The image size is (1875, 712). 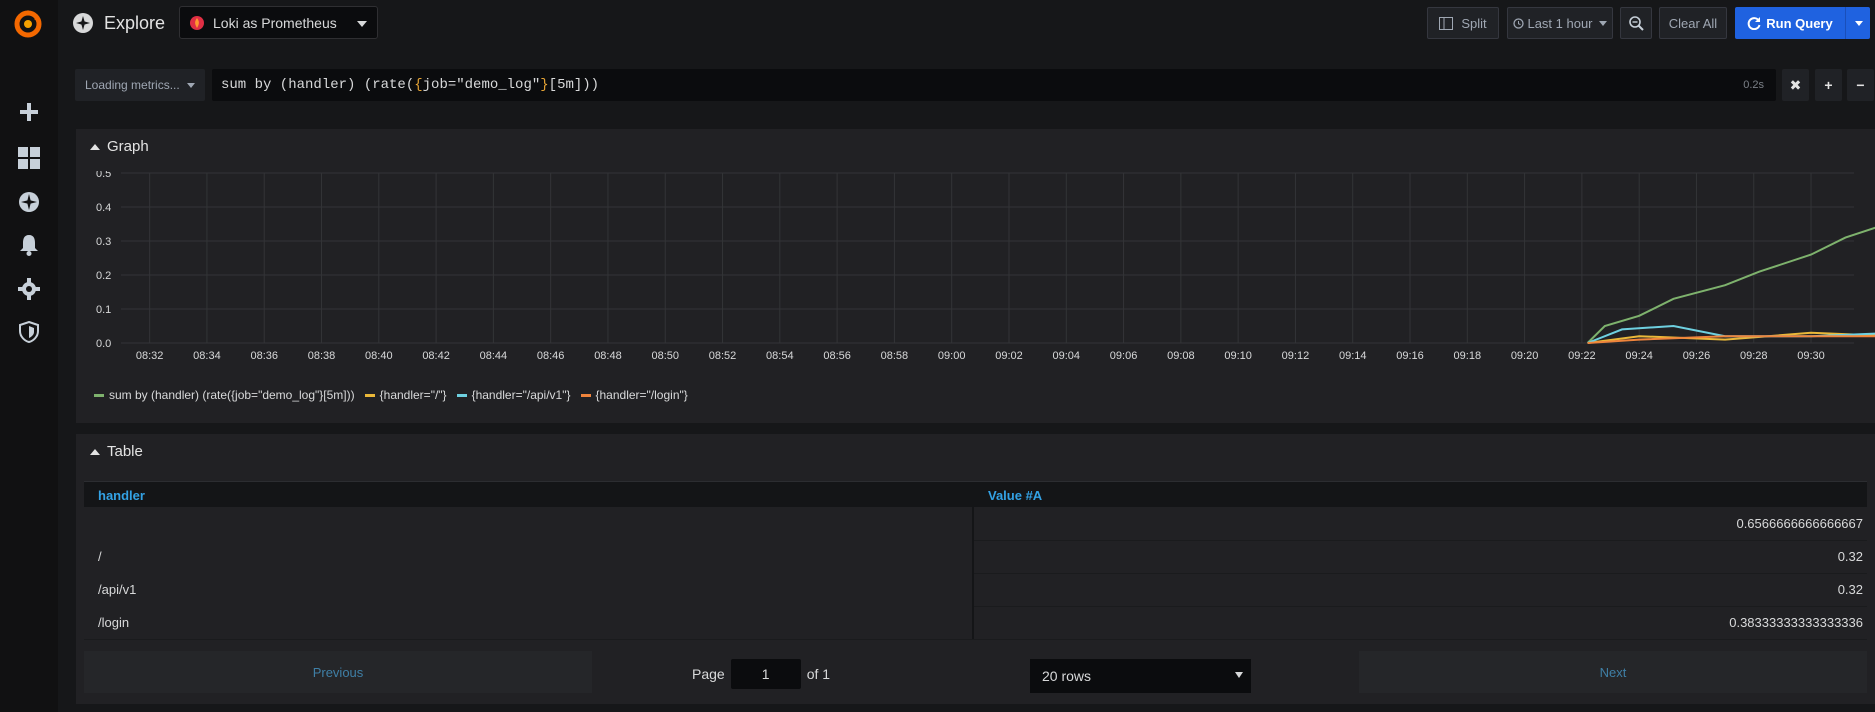 What do you see at coordinates (1140, 676) in the screenshot?
I see `rows-per-page-select: 20 rows` at bounding box center [1140, 676].